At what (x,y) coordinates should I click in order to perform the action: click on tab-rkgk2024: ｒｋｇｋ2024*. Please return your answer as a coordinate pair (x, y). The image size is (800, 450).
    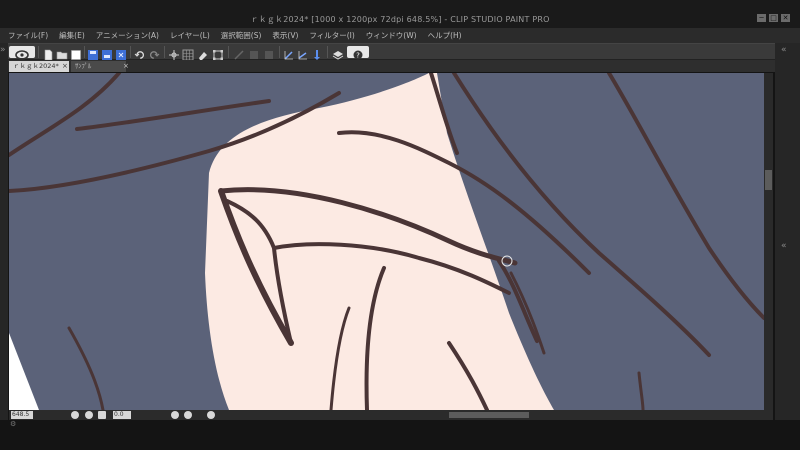
    Looking at the image, I should click on (39, 66).